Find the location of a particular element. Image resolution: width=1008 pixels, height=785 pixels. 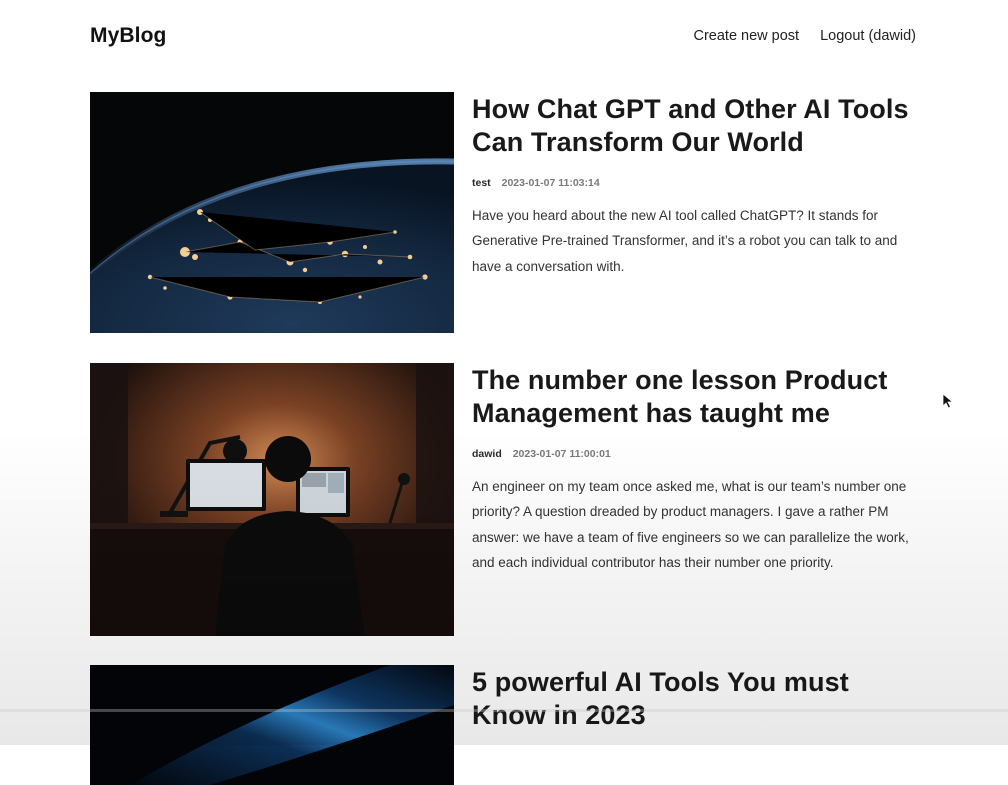

person-at-desk-image is located at coordinates (272, 499).